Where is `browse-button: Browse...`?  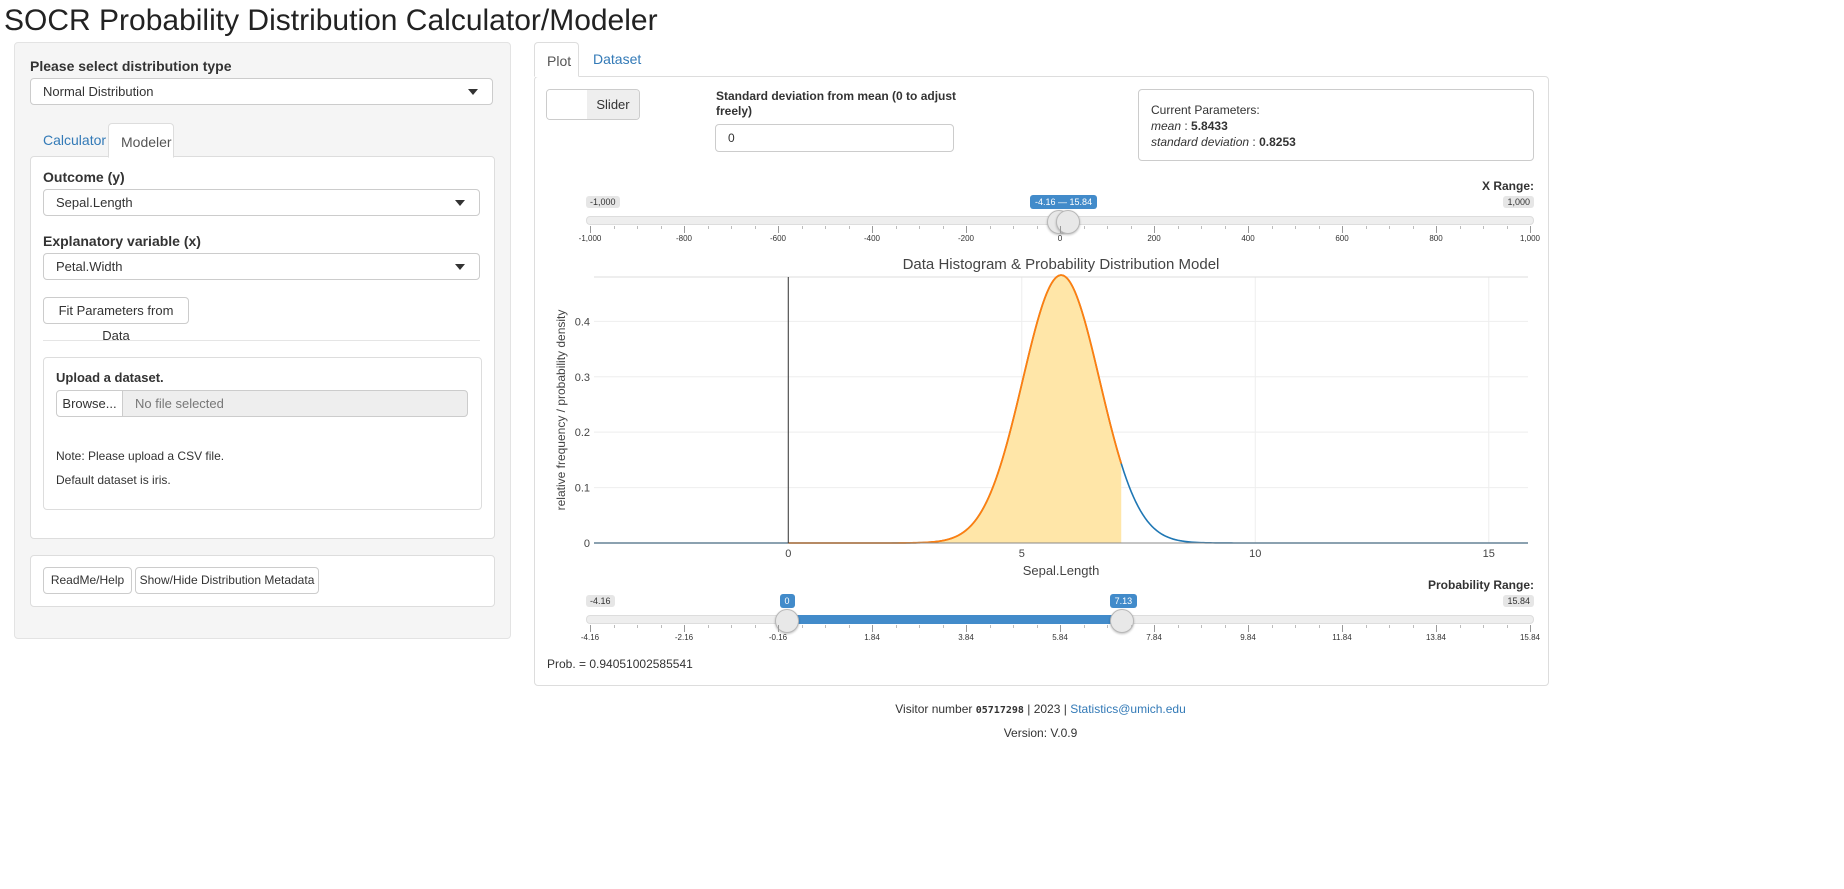 browse-button: Browse... is located at coordinates (89, 403).